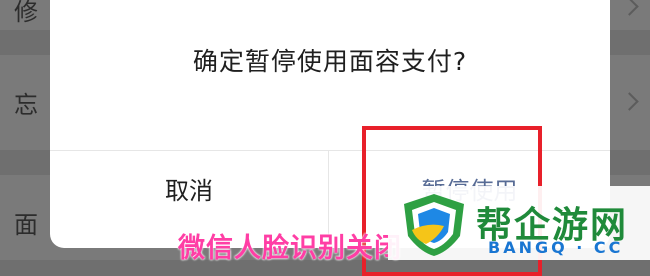 Image resolution: width=650 pixels, height=276 pixels. Describe the element at coordinates (556, 247) in the screenshot. I see `watermark-domain: BANGQ · CC` at that location.